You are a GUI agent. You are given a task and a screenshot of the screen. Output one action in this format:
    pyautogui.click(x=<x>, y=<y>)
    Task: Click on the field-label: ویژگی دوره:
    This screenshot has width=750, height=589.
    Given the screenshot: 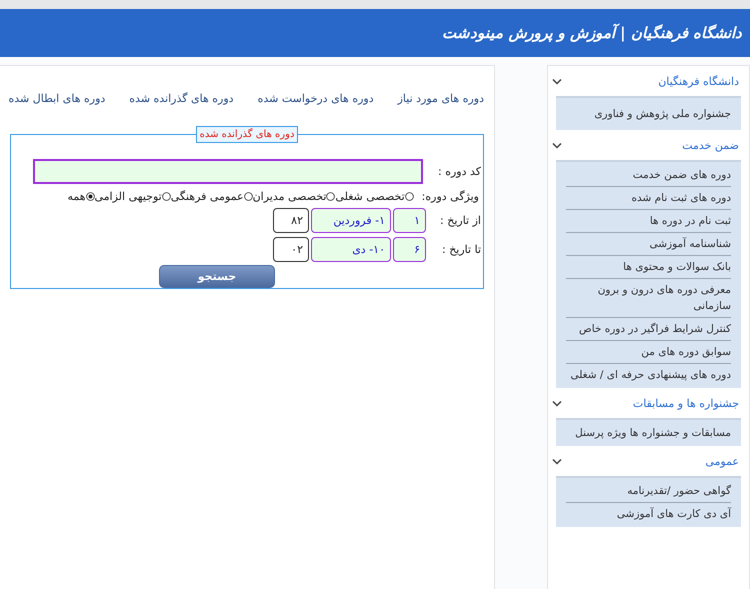 What is the action you would take?
    pyautogui.click(x=450, y=196)
    